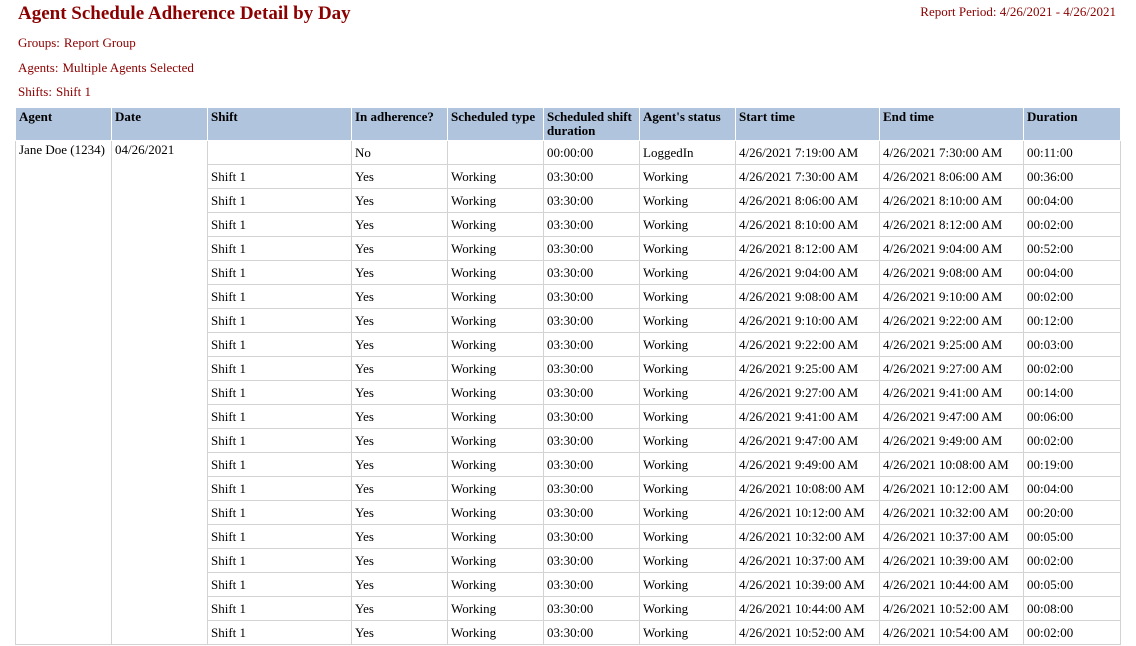 This screenshot has width=1136, height=646. I want to click on duration-cell: 00:06:00, so click(1072, 416).